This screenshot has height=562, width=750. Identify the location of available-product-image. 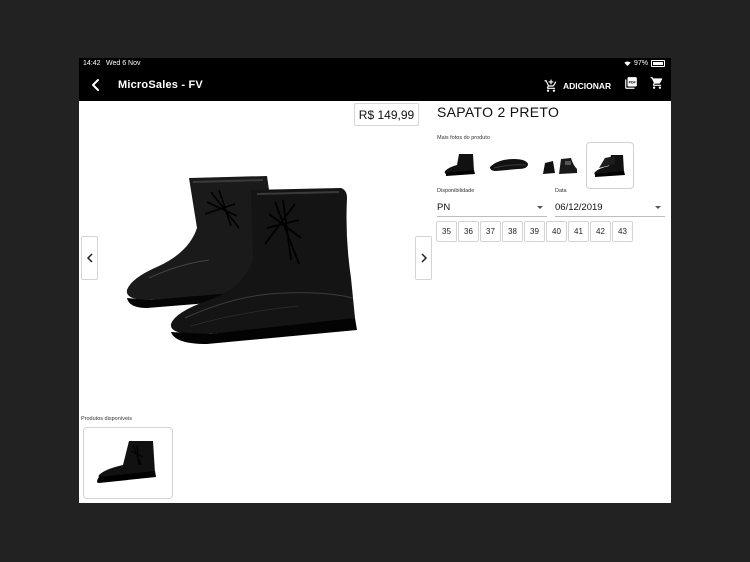
(126, 462).